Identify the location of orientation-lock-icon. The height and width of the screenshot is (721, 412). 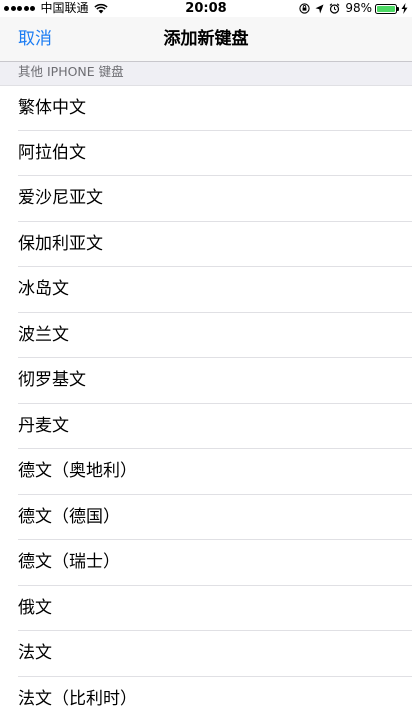
(304, 8).